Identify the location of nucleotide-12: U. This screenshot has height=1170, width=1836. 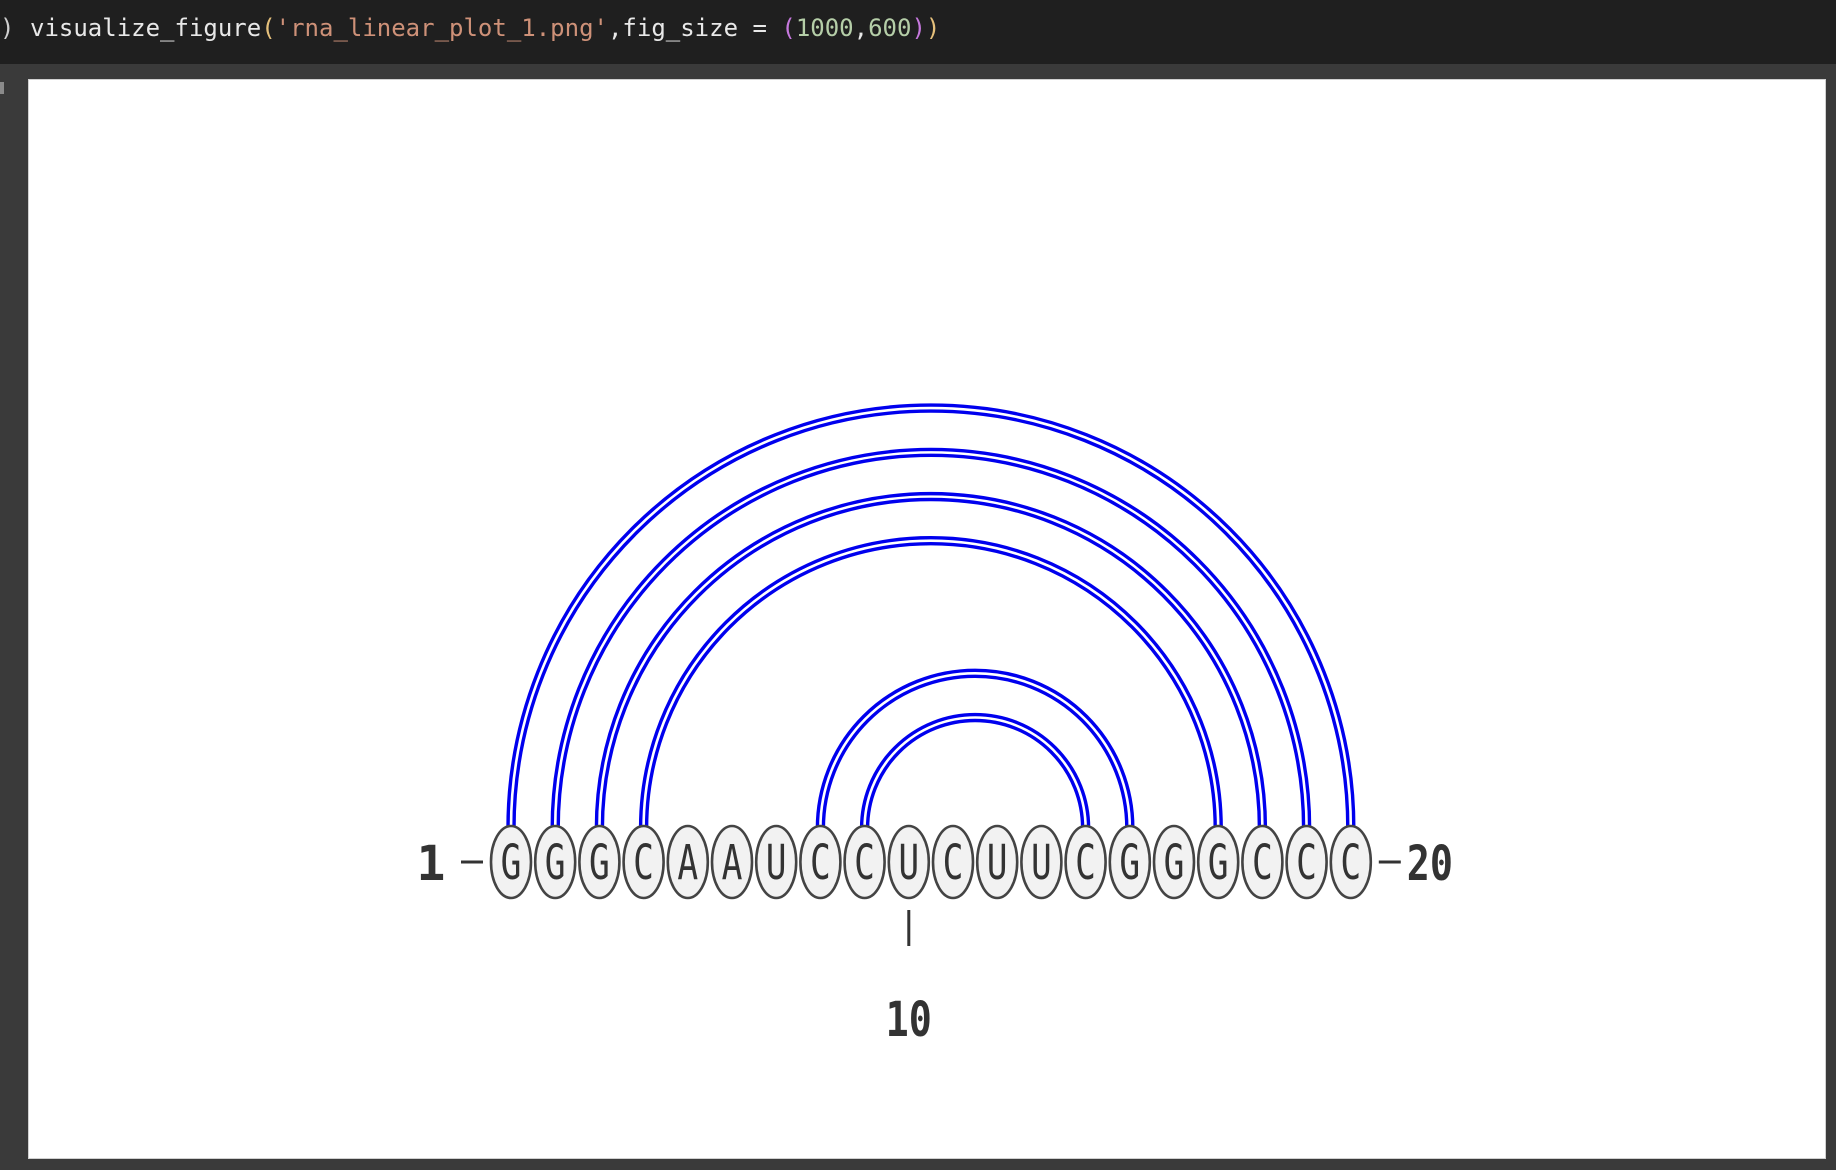
(997, 862).